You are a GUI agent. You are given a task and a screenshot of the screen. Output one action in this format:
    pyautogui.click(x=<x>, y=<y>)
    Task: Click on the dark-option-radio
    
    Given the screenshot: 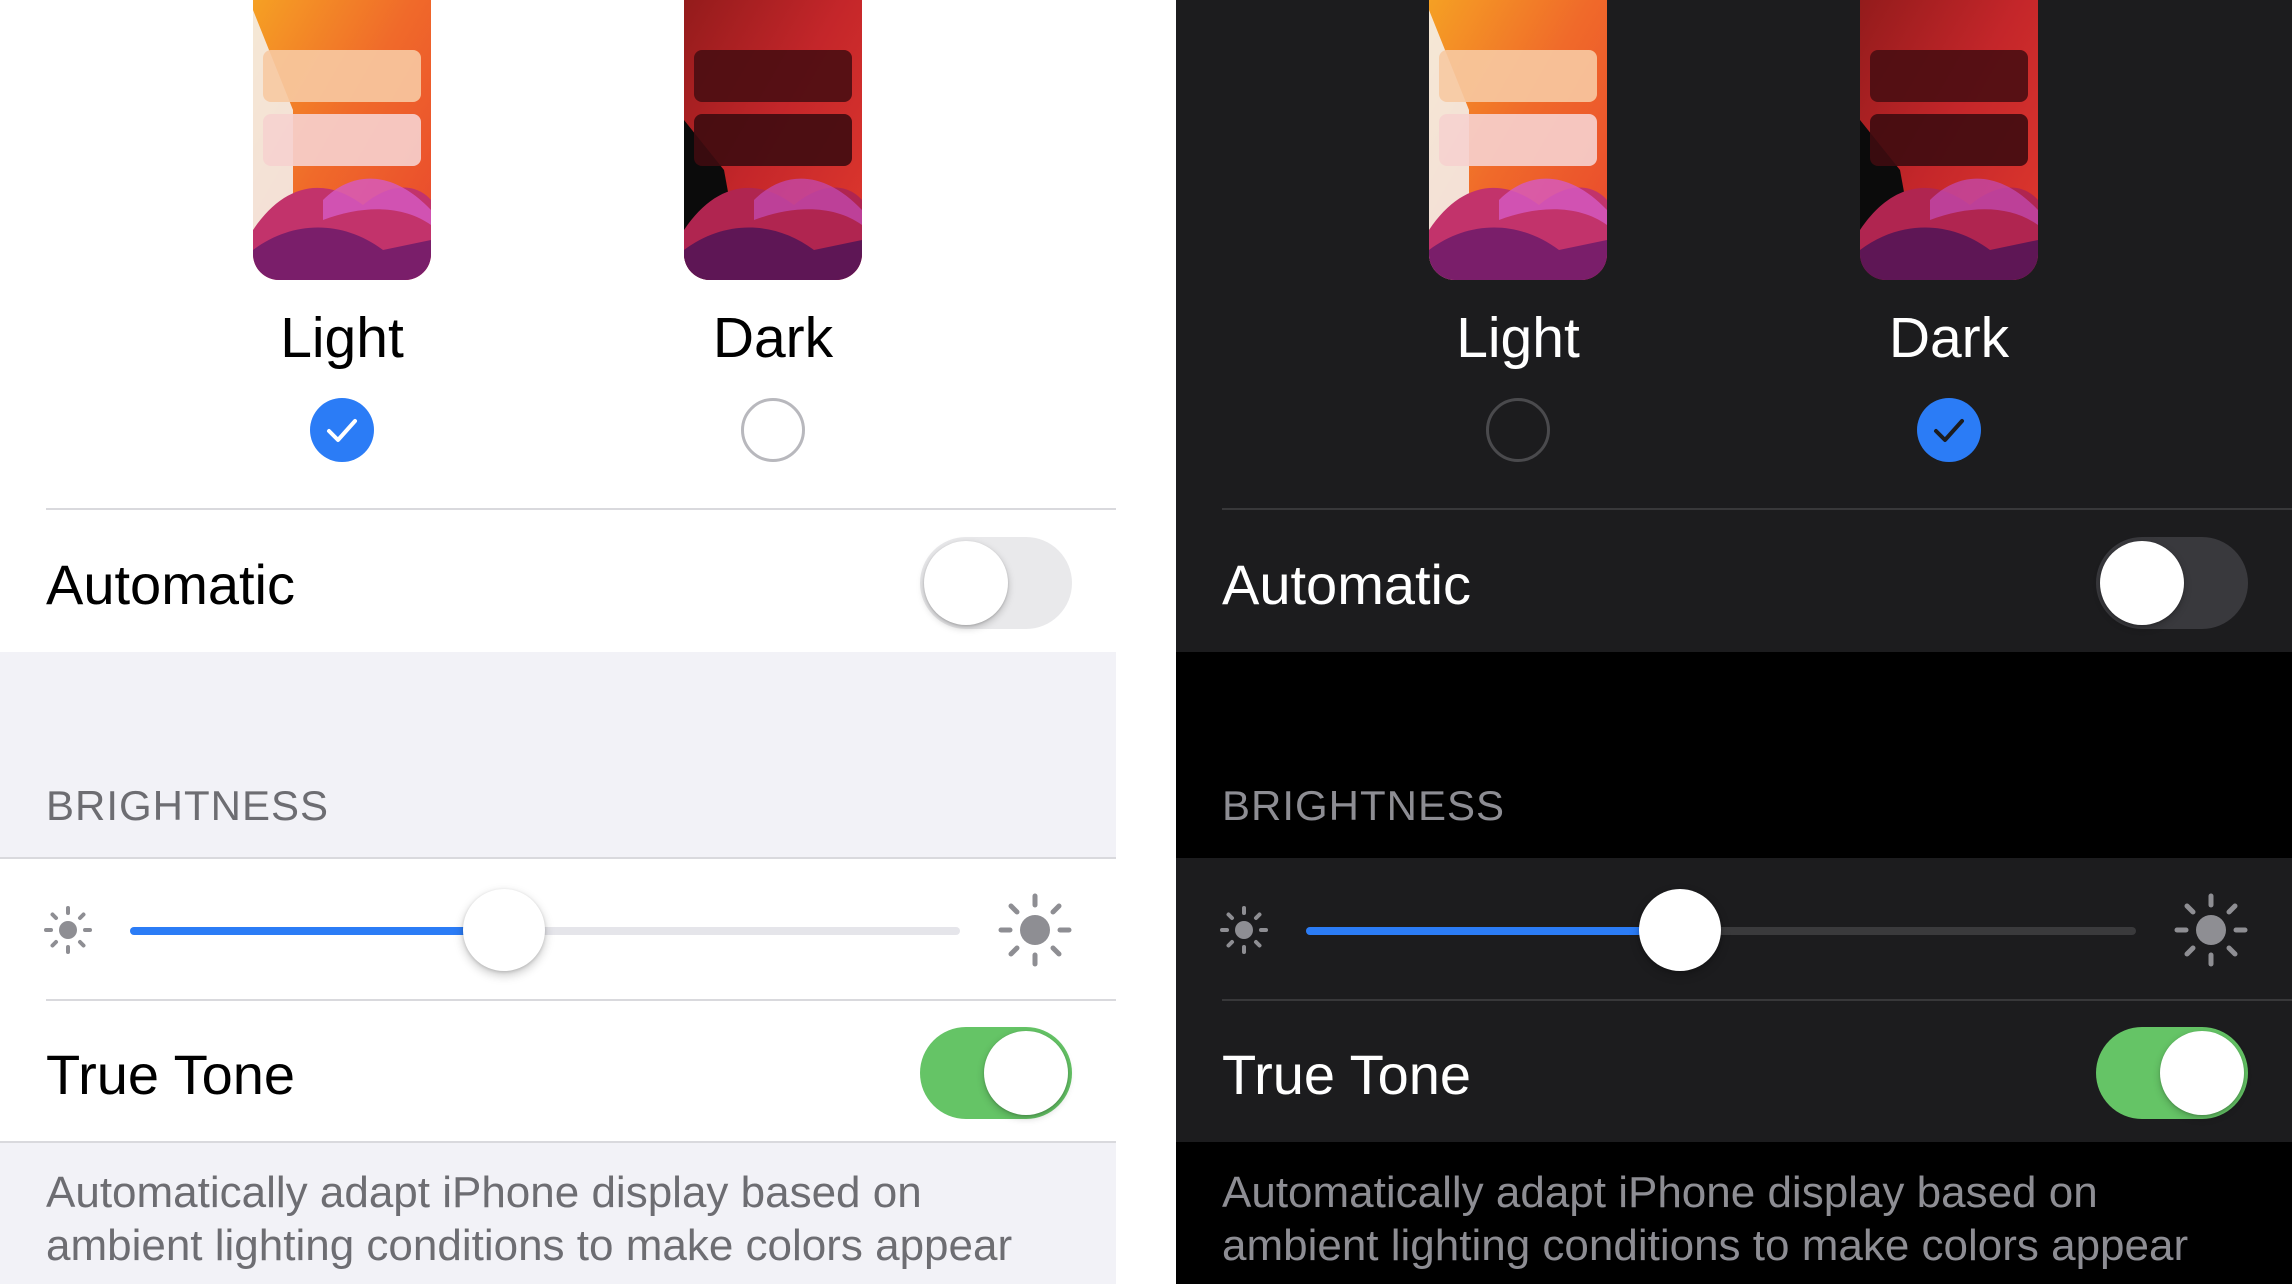 What is the action you would take?
    pyautogui.click(x=773, y=430)
    